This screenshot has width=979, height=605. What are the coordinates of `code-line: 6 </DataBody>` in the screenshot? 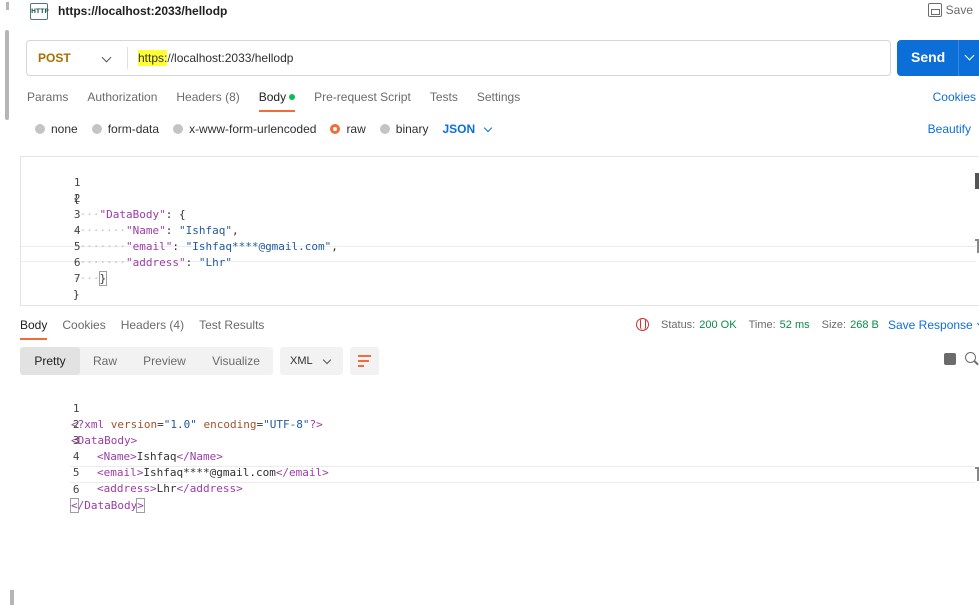 It's located at (499, 489).